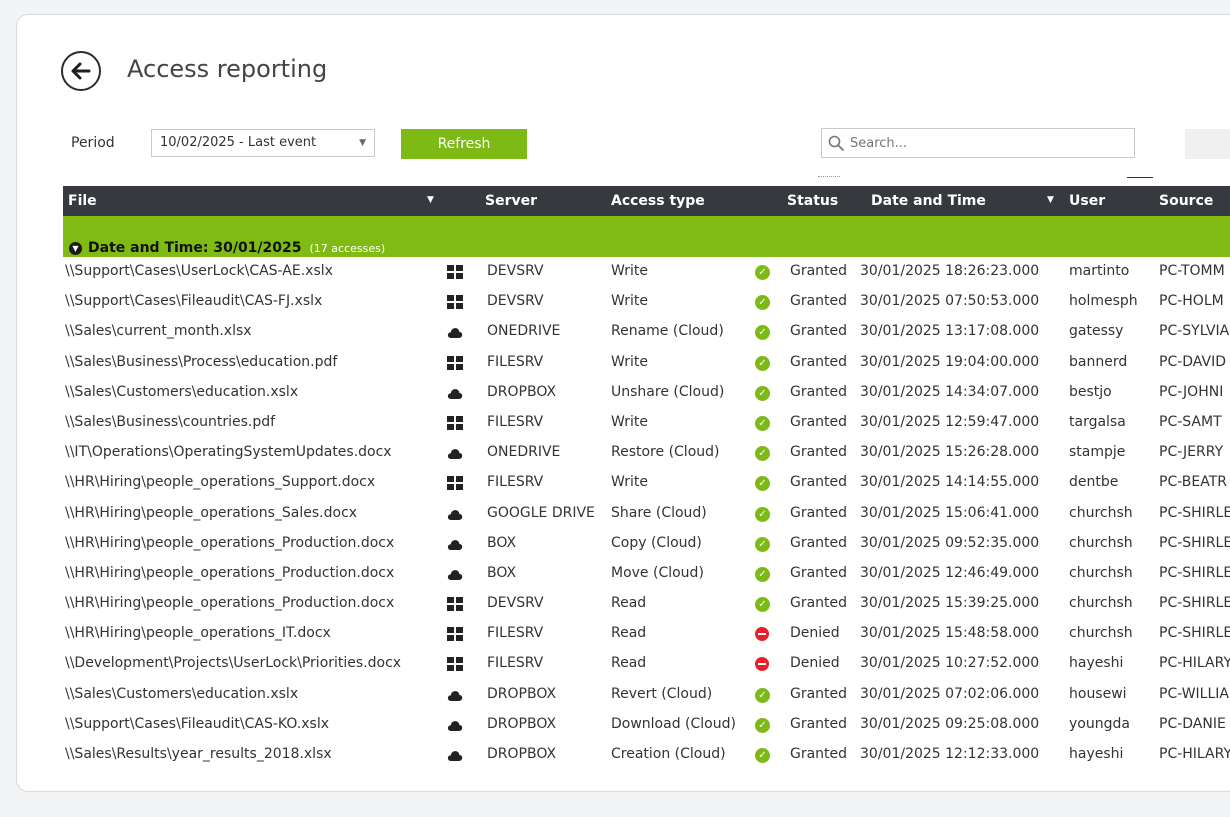 The height and width of the screenshot is (817, 1230). What do you see at coordinates (75, 248) in the screenshot?
I see `collapse-icon: ▼` at bounding box center [75, 248].